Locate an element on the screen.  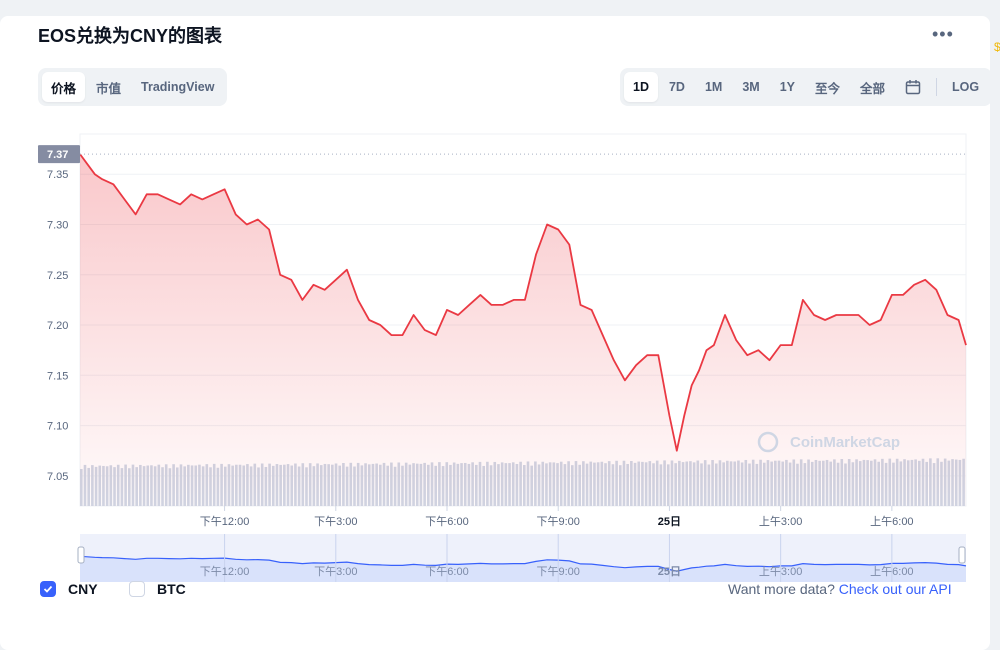
navigator-tick-label: 下午9:00 is located at coordinates (558, 571).